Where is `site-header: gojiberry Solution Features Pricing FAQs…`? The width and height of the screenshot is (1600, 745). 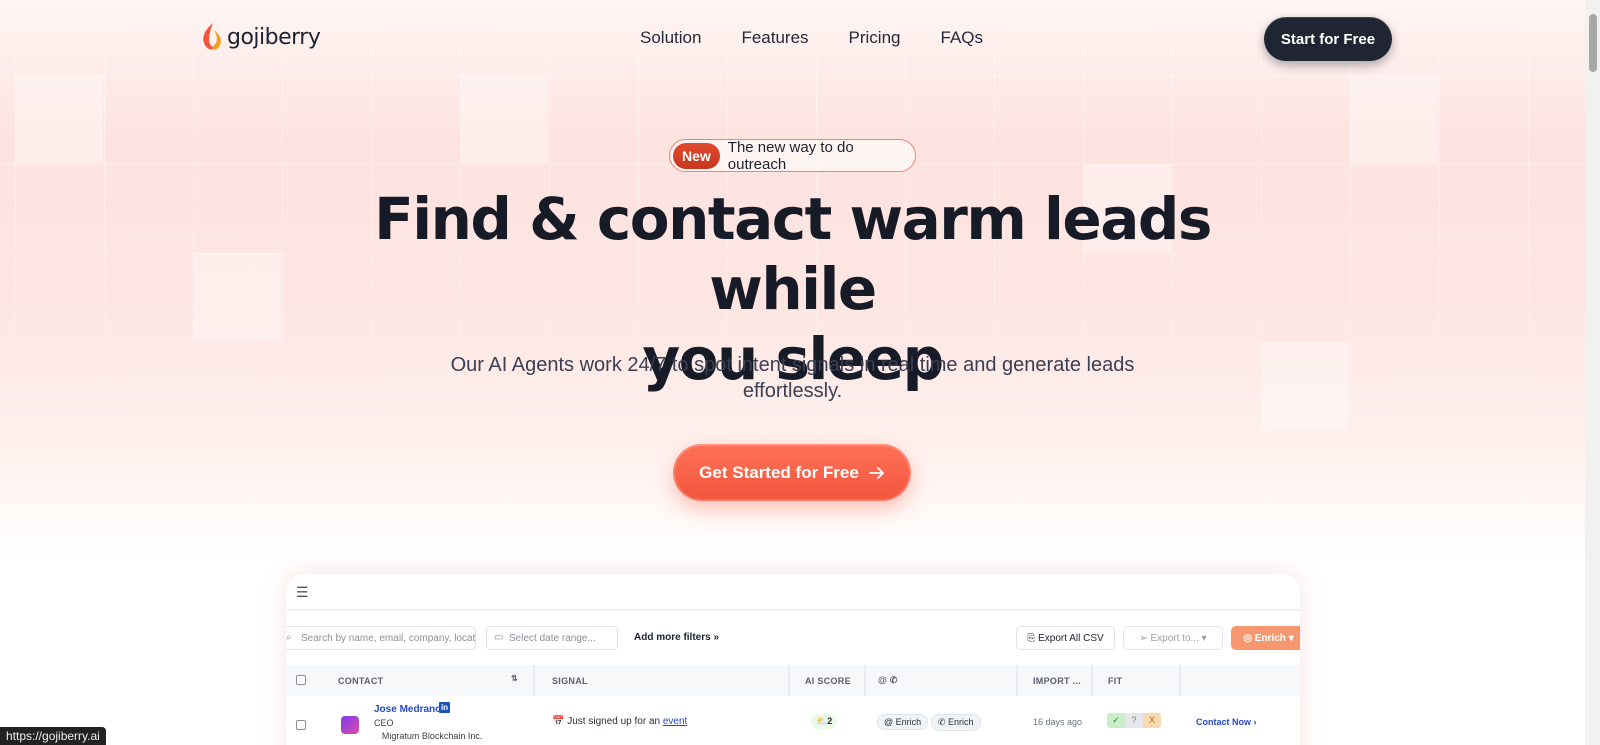 site-header: gojiberry Solution Features Pricing FAQs… is located at coordinates (792, 39).